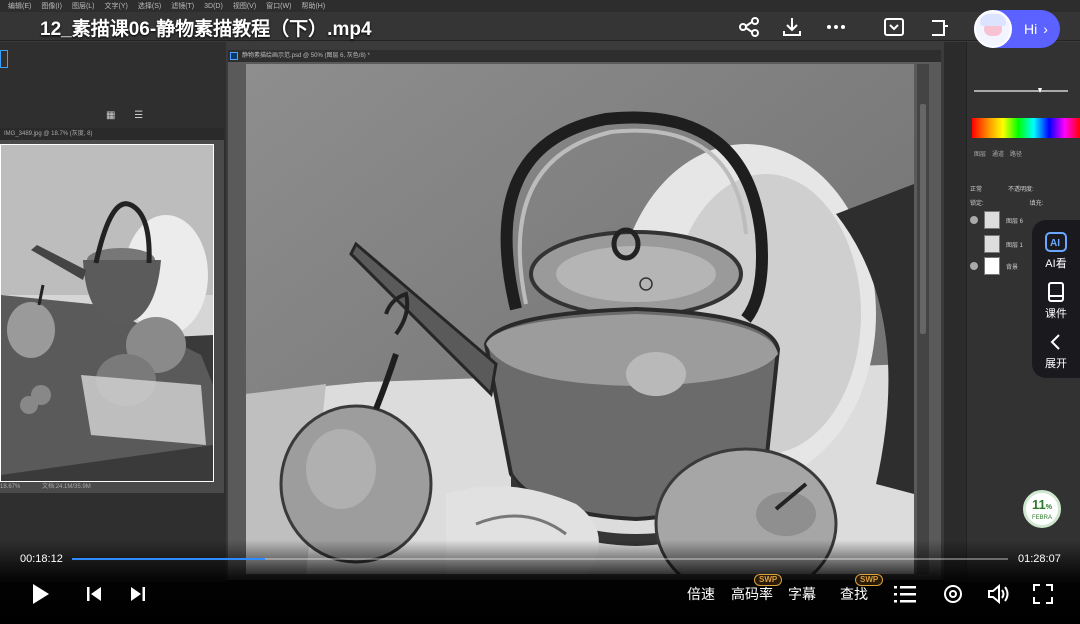 This screenshot has height=624, width=1080. Describe the element at coordinates (977, 203) in the screenshot. I see `lock-label: 锁定:` at that location.